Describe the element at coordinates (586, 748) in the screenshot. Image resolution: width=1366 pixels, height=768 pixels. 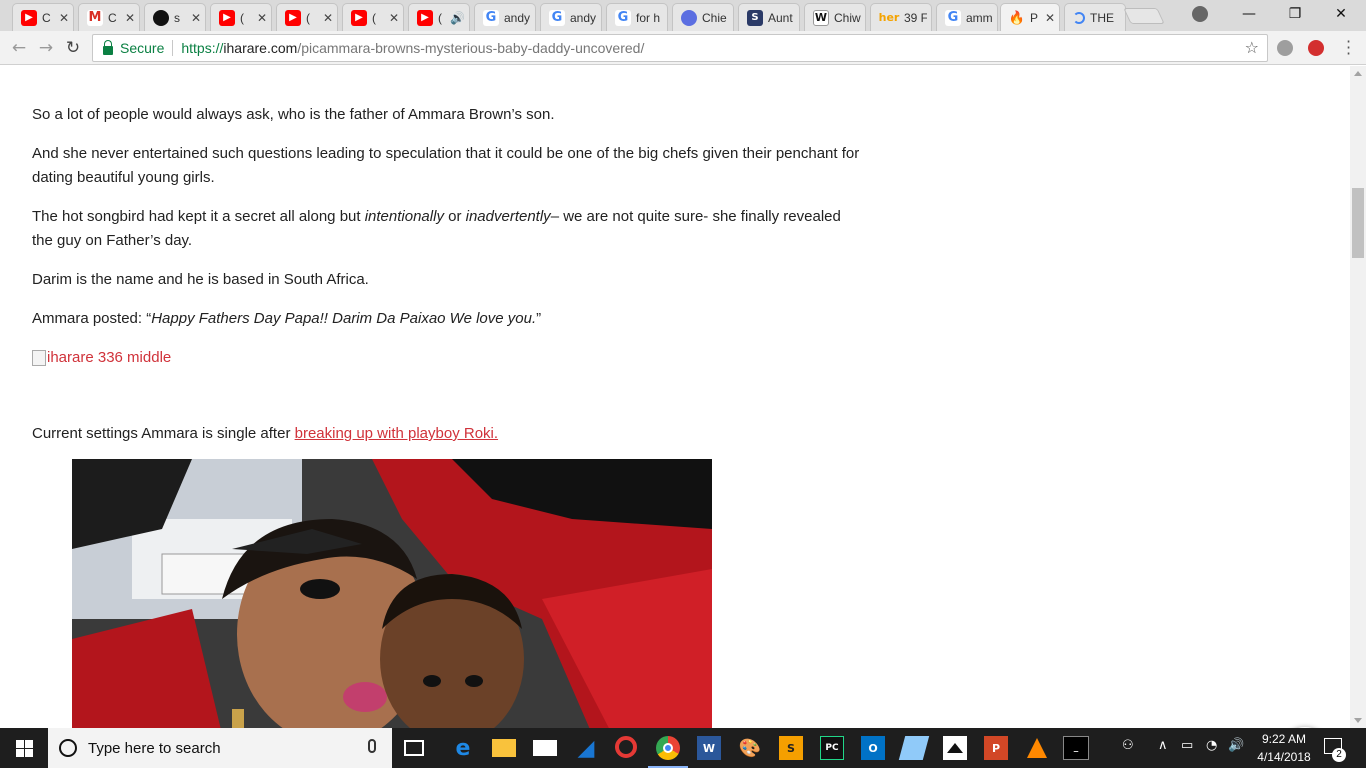
I see `azure-icon: ◢` at that location.